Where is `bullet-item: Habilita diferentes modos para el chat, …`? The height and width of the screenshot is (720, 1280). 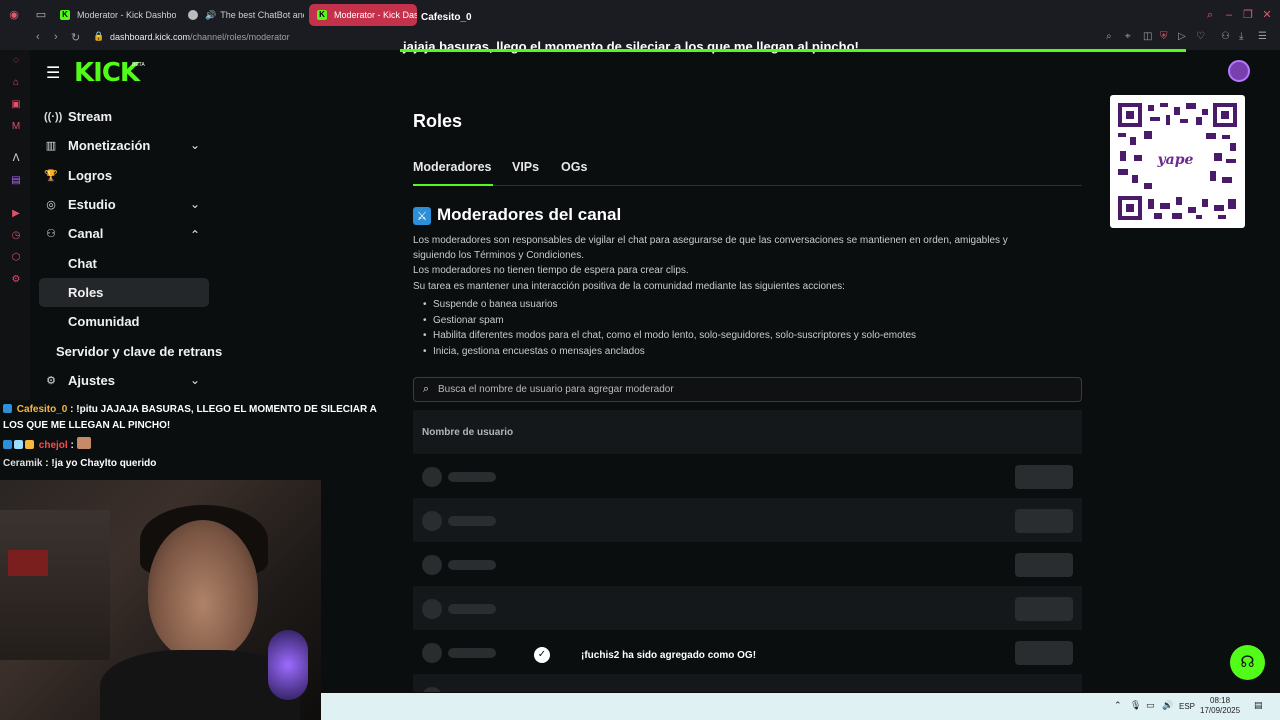 bullet-item: Habilita diferentes modos para el chat, … is located at coordinates (669, 335).